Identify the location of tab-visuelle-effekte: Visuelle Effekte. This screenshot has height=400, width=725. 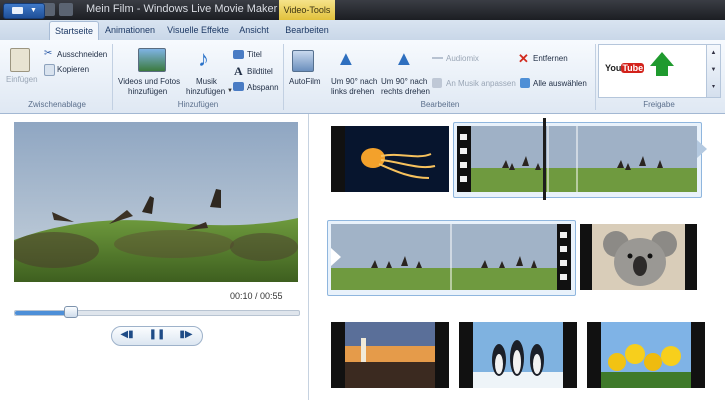
(198, 30).